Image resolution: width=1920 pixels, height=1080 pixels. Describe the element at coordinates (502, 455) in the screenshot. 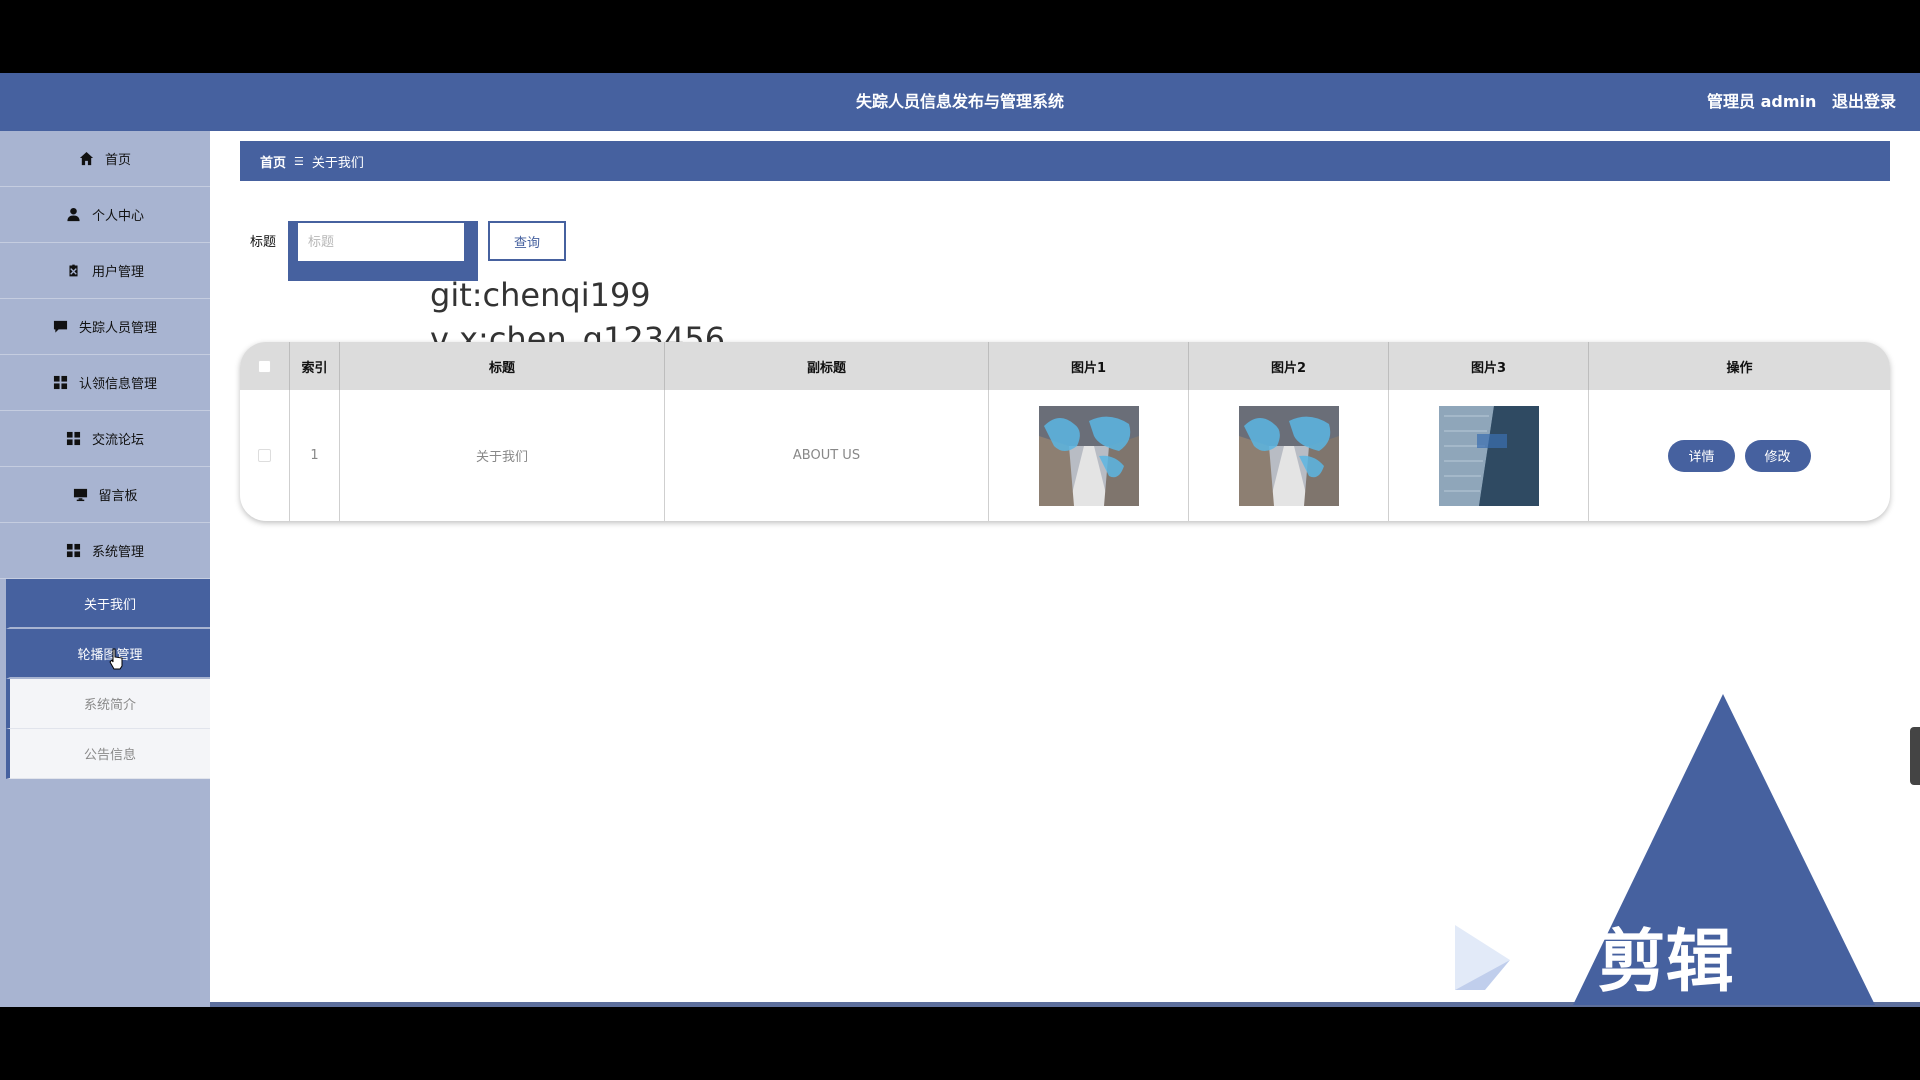

I see `cell-title: 关于我们` at that location.